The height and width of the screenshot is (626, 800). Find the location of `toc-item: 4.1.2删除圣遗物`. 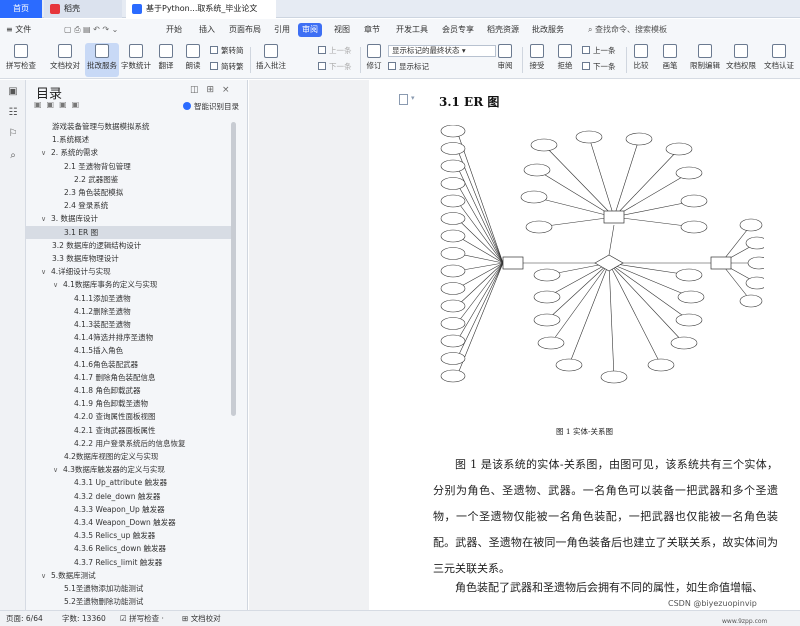

toc-item: 4.1.2删除圣遗物 is located at coordinates (102, 311).